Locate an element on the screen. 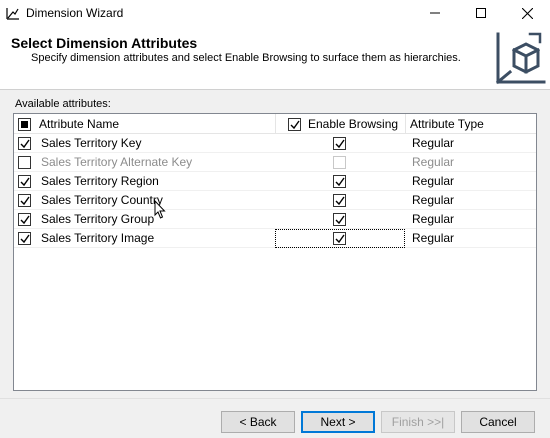 The height and width of the screenshot is (438, 550). table-row: Sales Territory Alternate Key Regular is located at coordinates (275, 162).